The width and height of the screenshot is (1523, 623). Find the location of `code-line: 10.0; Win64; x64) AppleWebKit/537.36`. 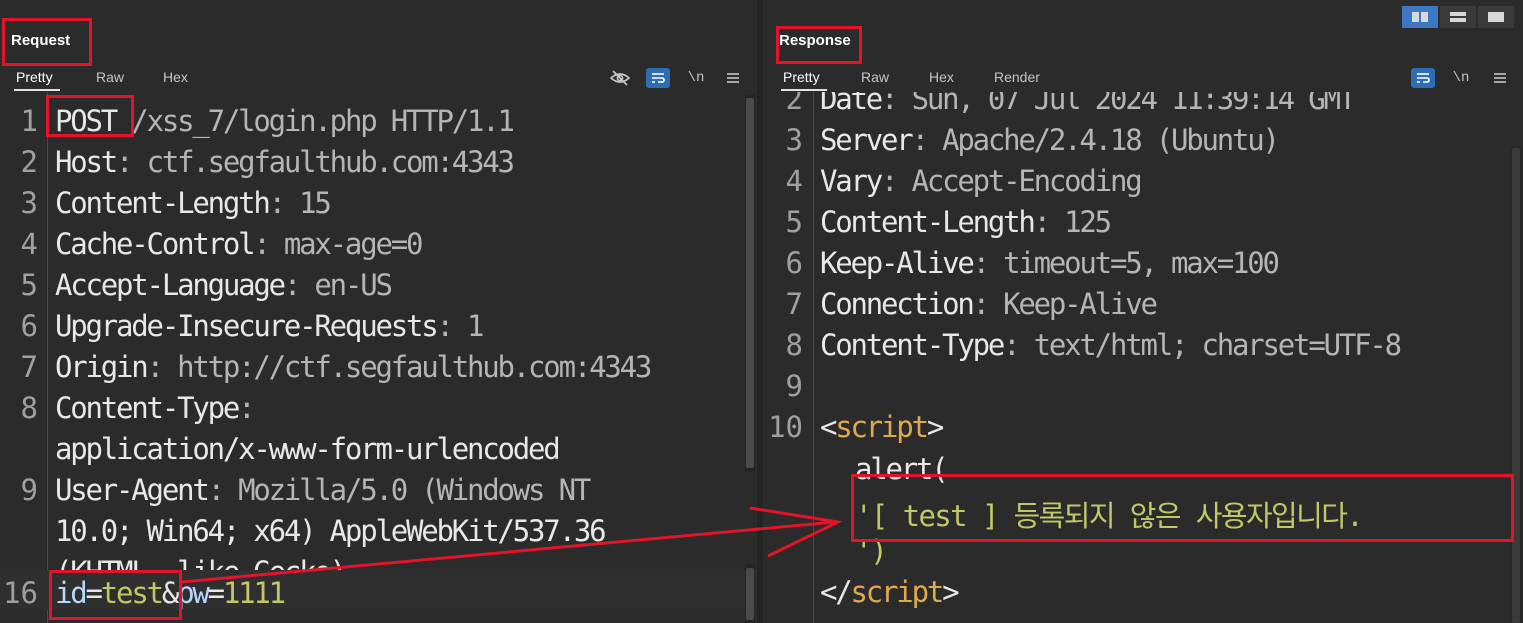

code-line: 10.0; Win64; x64) AppleWebKit/537.36 is located at coordinates (378, 528).